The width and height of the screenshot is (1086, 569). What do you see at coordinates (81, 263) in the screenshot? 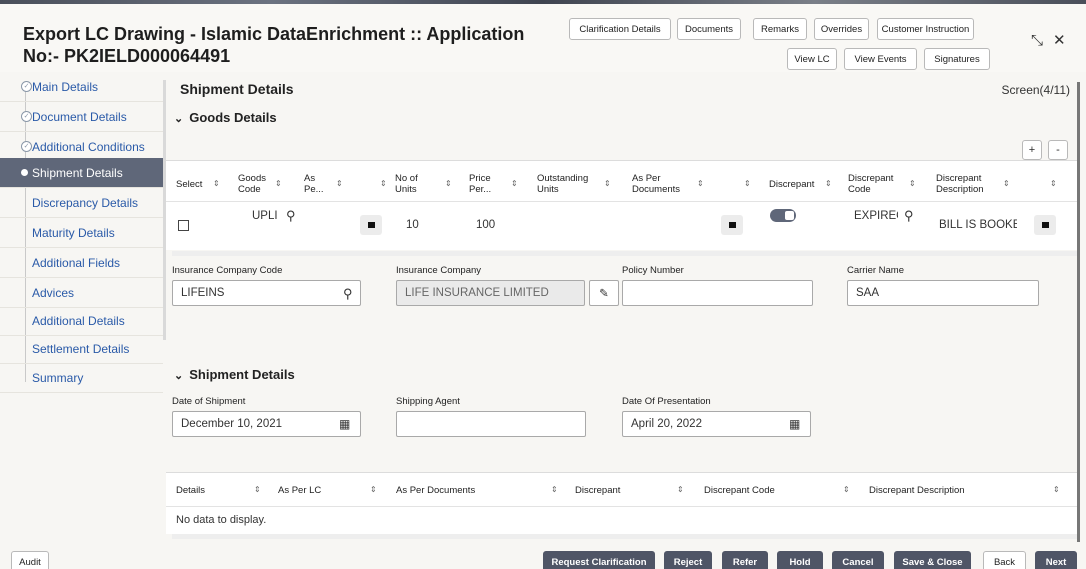
I see `sidebar-item-additional-fields: Additional Fields` at bounding box center [81, 263].